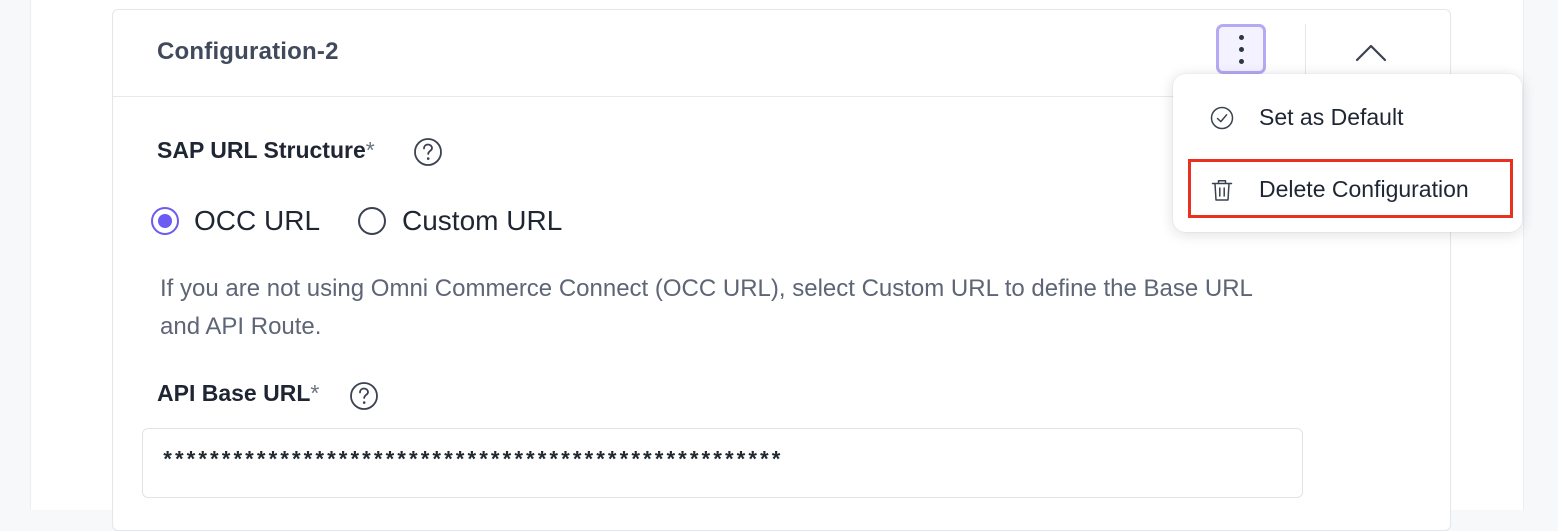  What do you see at coordinates (1305, 52) in the screenshot?
I see `header-divider` at bounding box center [1305, 52].